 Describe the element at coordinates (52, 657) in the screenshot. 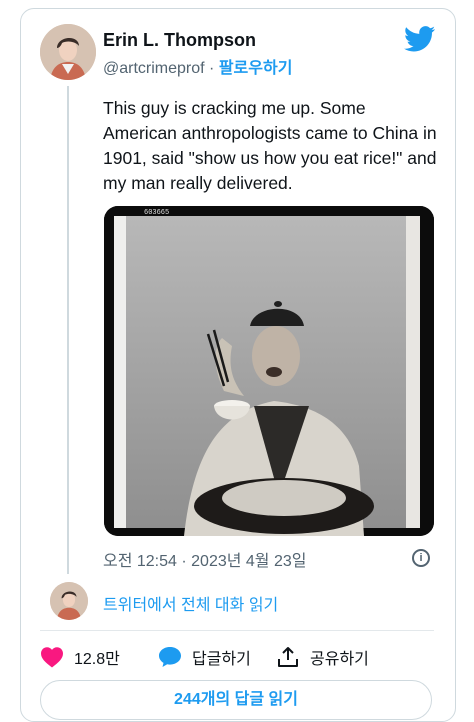

I see `heart-icon` at that location.